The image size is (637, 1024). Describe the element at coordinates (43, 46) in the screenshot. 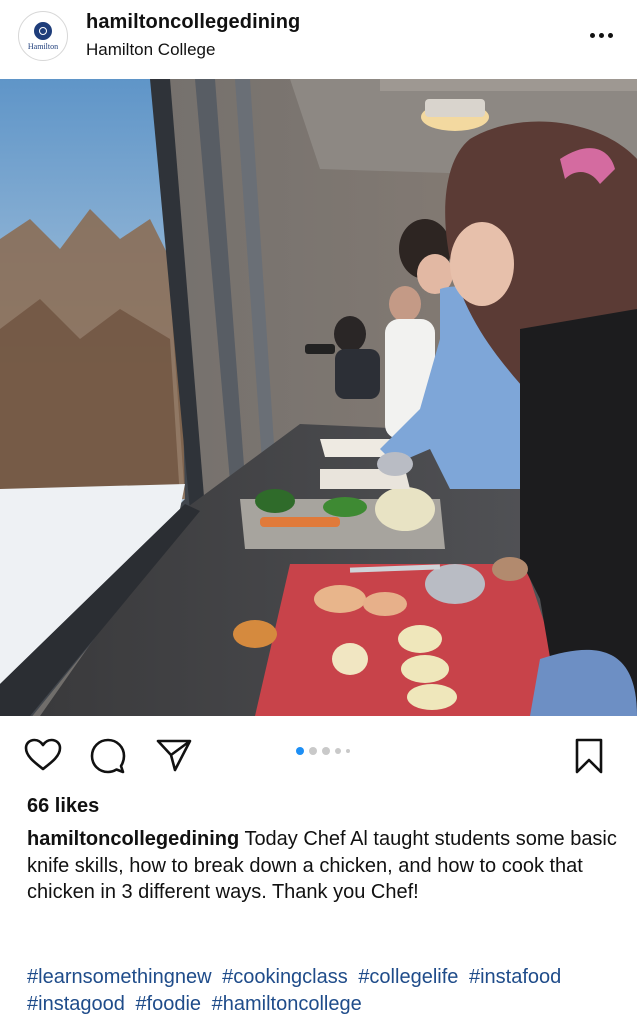

I see `avatar-logo-text: Hamilton` at that location.